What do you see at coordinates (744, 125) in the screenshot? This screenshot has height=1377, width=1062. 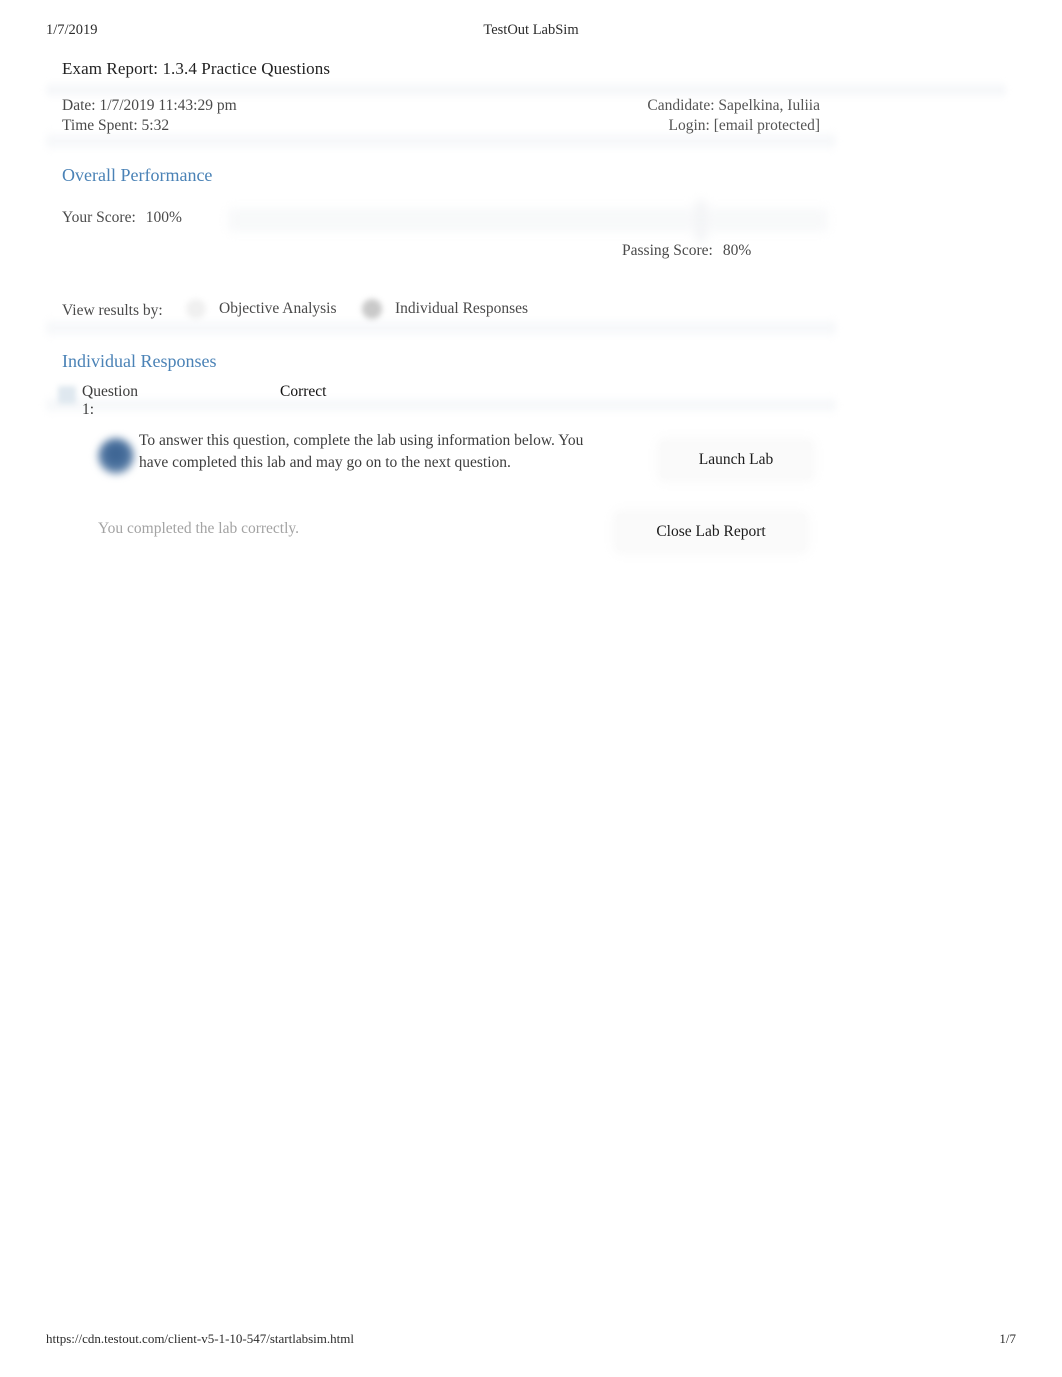 I see `candidate-login: Login: [email protected]` at bounding box center [744, 125].